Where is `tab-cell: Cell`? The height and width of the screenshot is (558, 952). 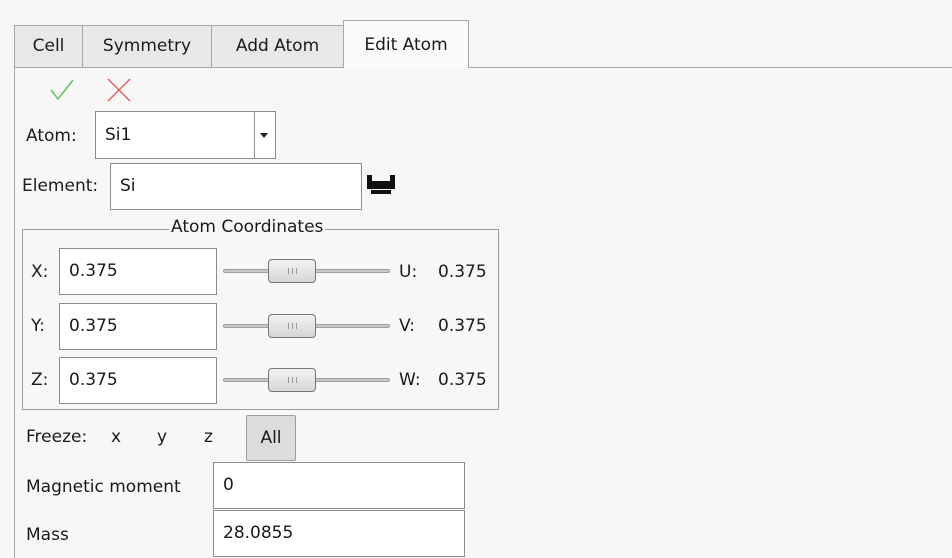
tab-cell: Cell is located at coordinates (48, 46).